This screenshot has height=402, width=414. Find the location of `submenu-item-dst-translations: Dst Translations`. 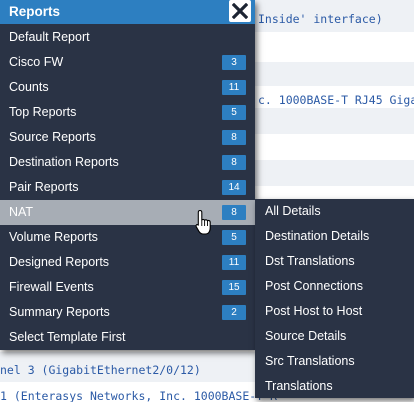

submenu-item-dst-translations: Dst Translations is located at coordinates (334, 261).